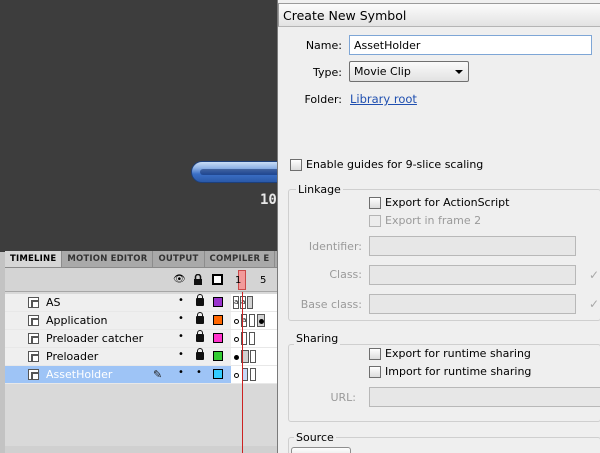 This screenshot has width=600, height=453. Describe the element at coordinates (296, 164) in the screenshot. I see `nine-slice-checkbox` at that location.